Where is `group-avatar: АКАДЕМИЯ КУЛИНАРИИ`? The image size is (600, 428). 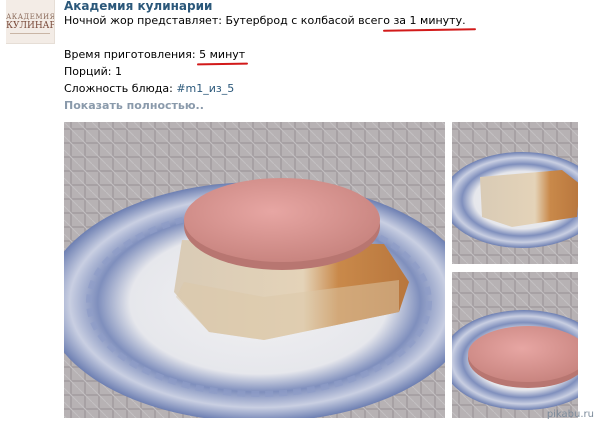
group-avatar: АКАДЕМИЯ КУЛИНАРИИ is located at coordinates (30, 22).